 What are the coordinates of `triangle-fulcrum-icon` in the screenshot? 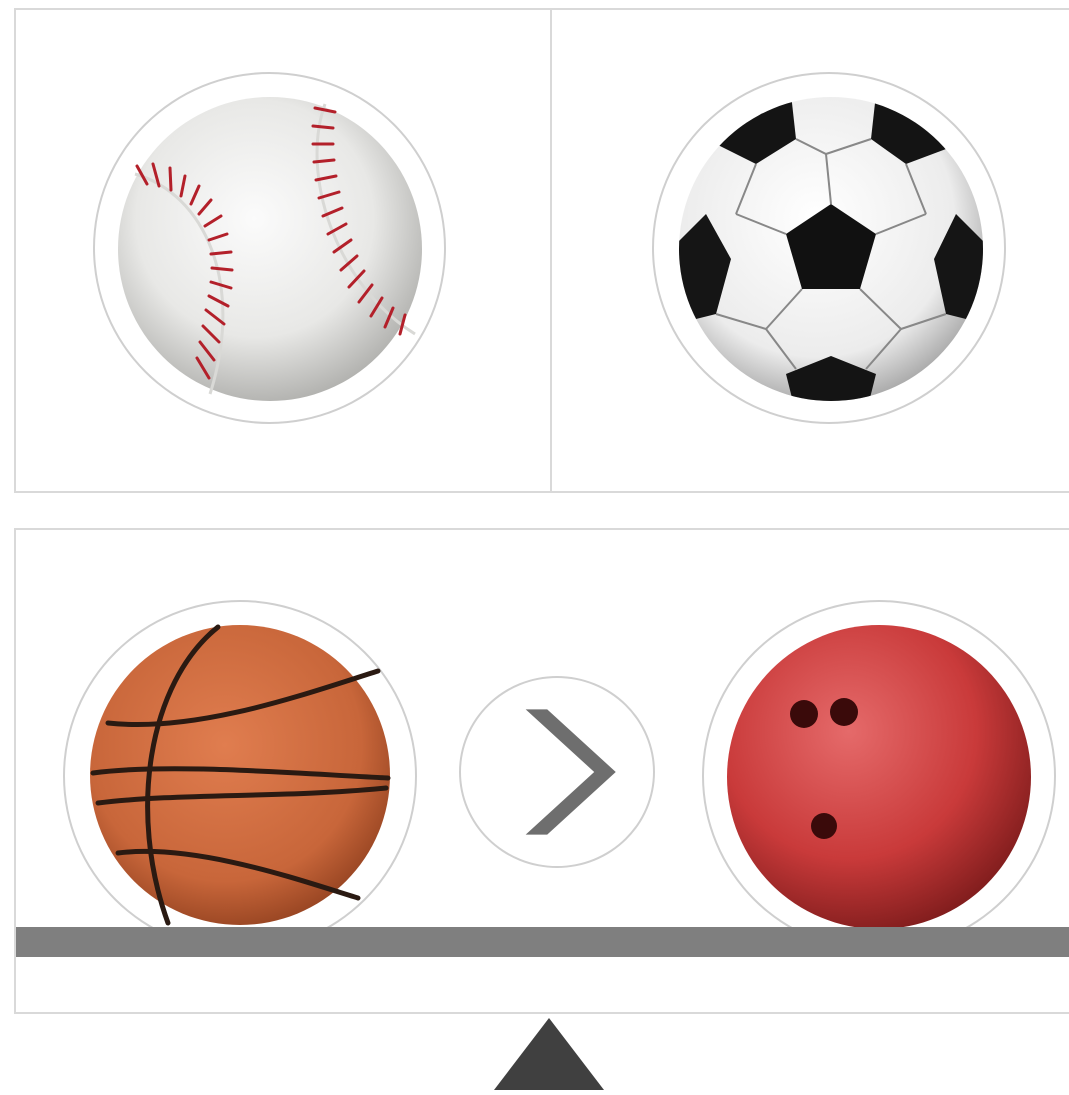 It's located at (549, 1054).